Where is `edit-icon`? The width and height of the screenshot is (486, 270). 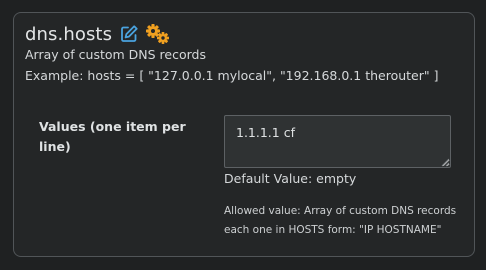 edit-icon is located at coordinates (129, 34).